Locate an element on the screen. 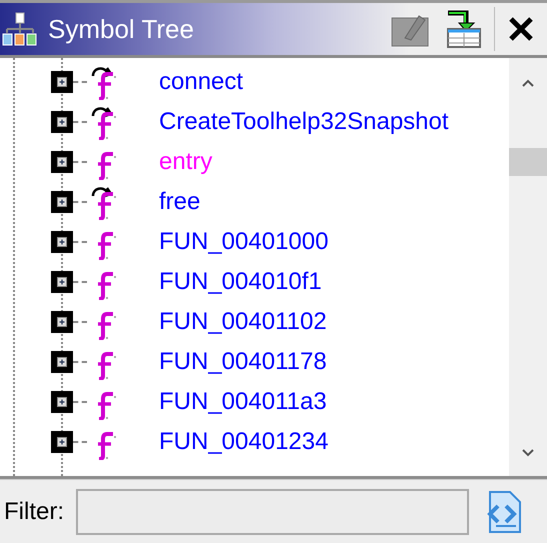 This screenshot has width=547, height=543. filter-field is located at coordinates (272, 511).